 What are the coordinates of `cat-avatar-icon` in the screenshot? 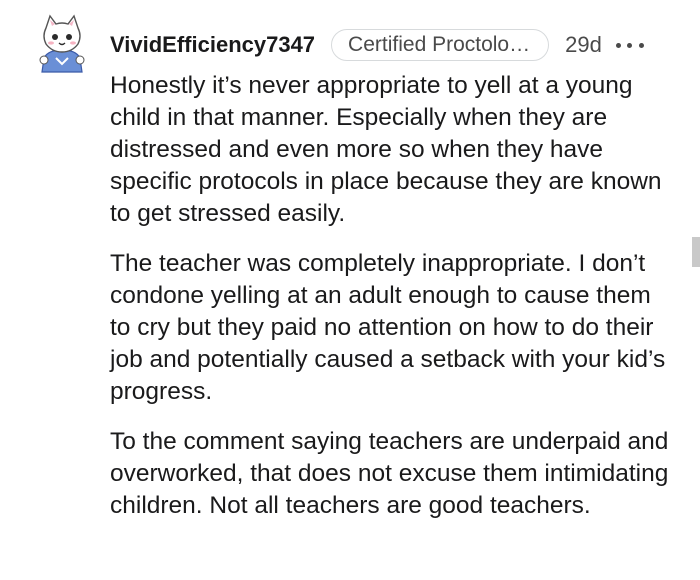 It's located at (62, 44).